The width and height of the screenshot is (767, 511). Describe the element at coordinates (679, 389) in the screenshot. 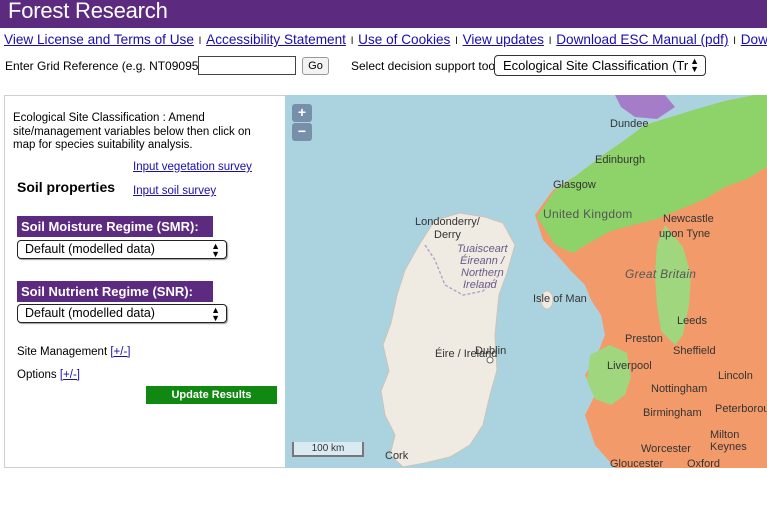

I see `map-label-nottingham: Nottingham` at that location.